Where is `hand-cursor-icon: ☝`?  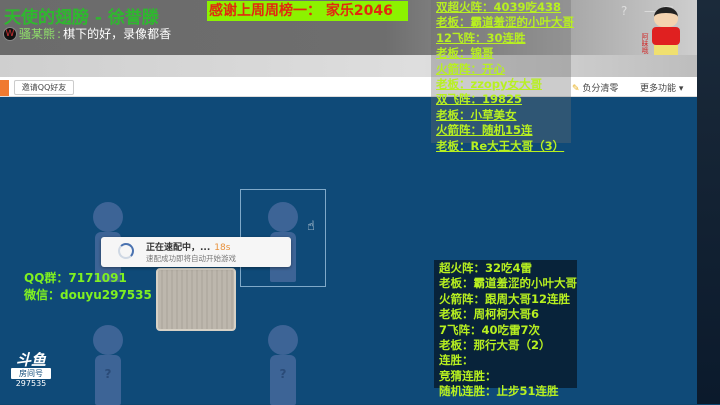 hand-cursor-icon: ☝ is located at coordinates (311, 226).